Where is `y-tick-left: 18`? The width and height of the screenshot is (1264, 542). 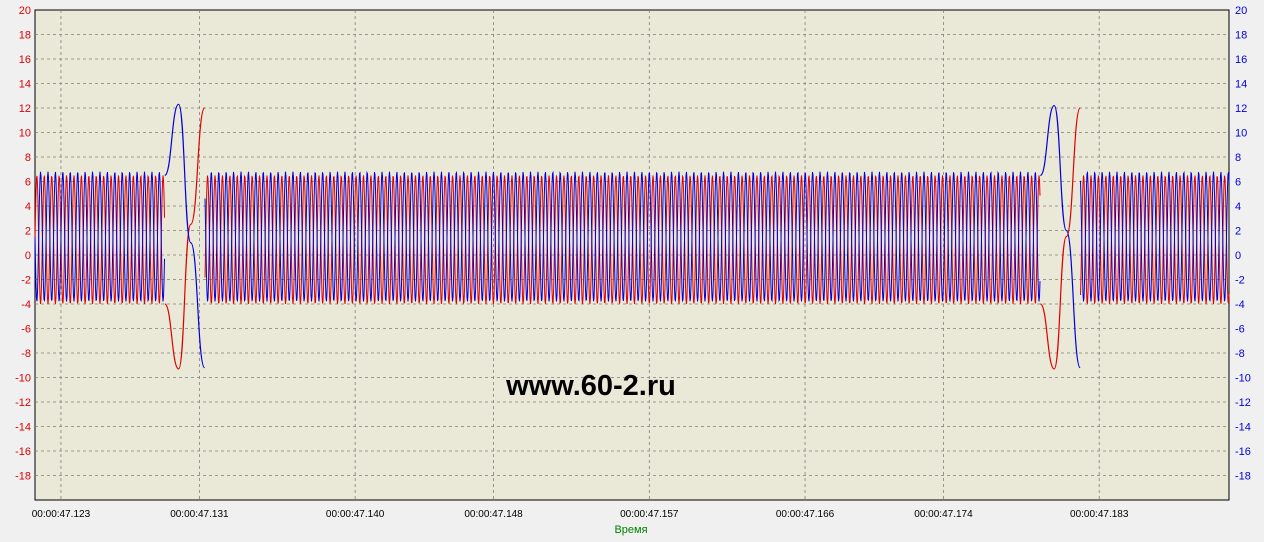
y-tick-left: 18 is located at coordinates (25, 36).